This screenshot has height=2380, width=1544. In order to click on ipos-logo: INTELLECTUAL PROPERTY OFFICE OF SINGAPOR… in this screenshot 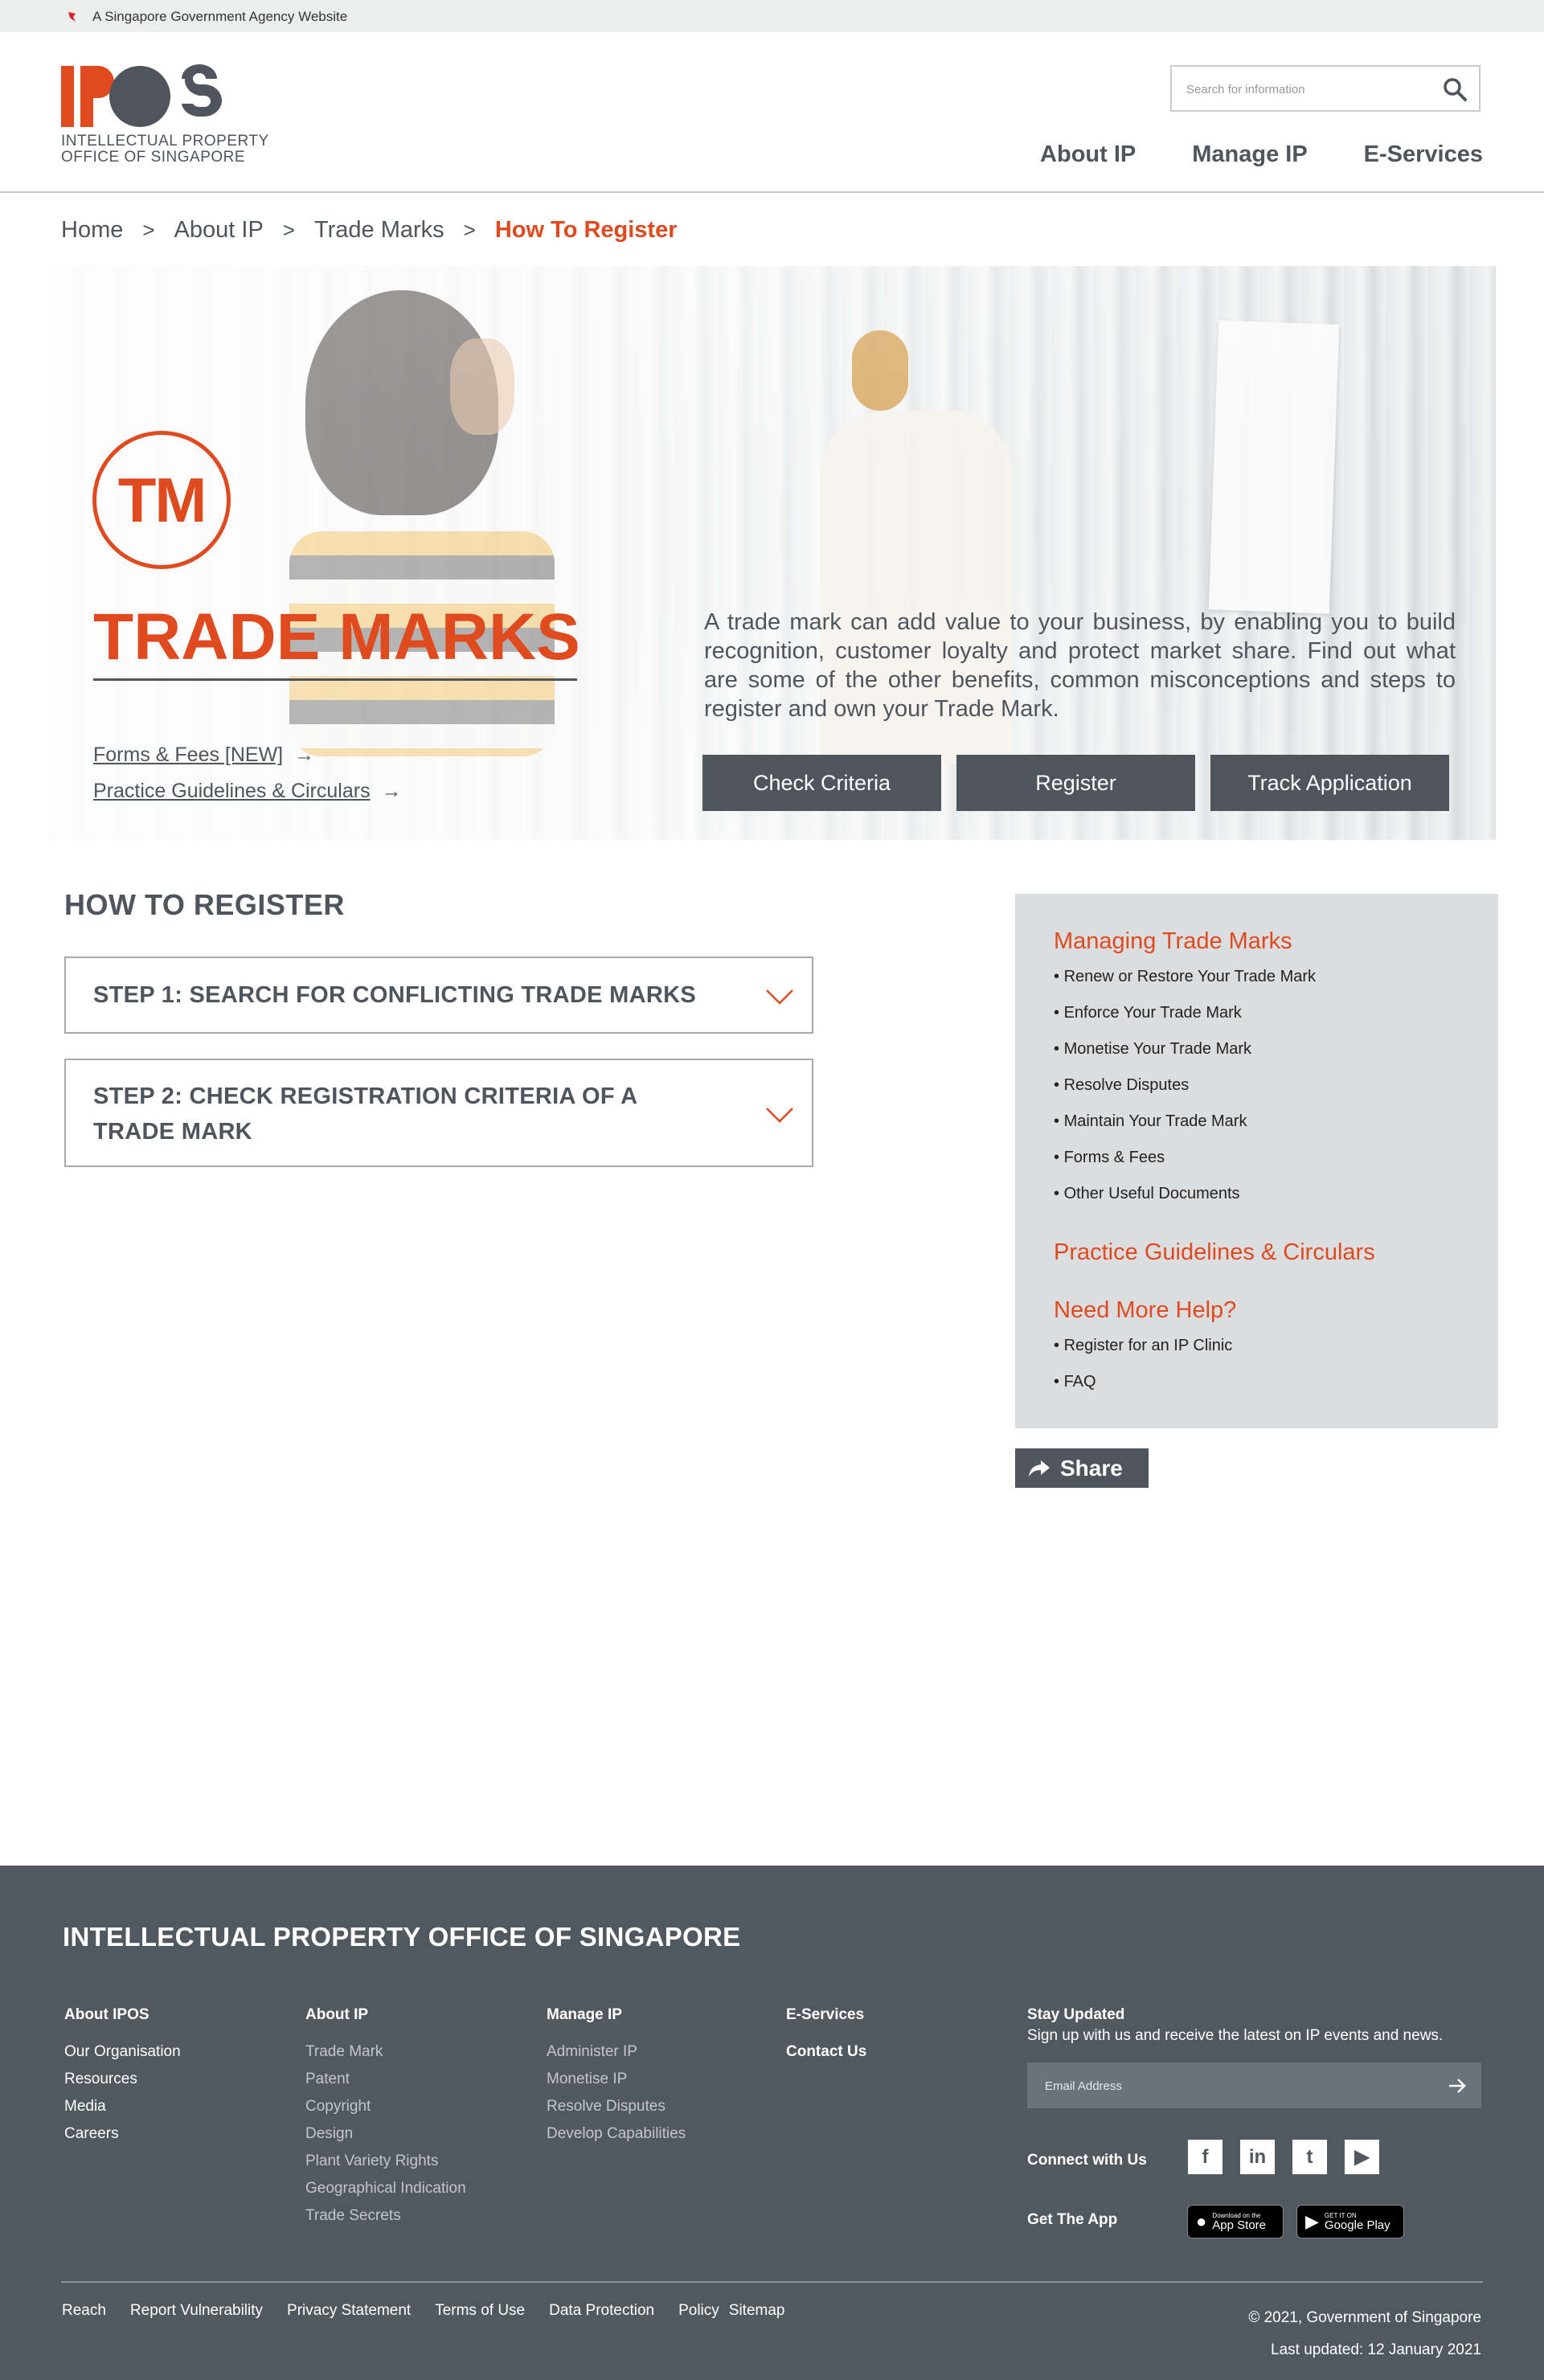, I will do `click(165, 117)`.